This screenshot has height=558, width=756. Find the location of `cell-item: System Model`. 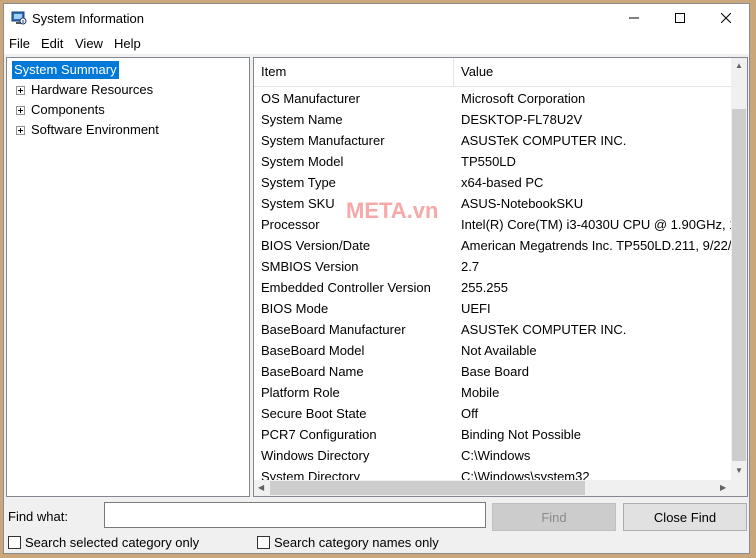

cell-item: System Model is located at coordinates (302, 161).